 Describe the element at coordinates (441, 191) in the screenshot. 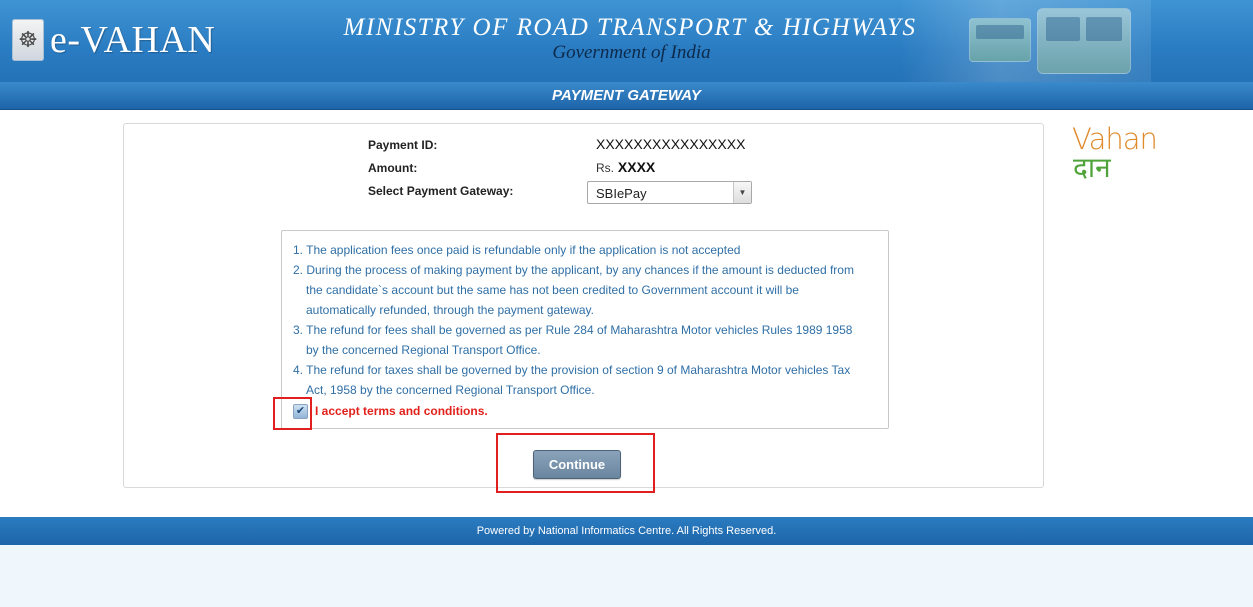

I see `gateway-label: Select Payment Gateway:` at that location.